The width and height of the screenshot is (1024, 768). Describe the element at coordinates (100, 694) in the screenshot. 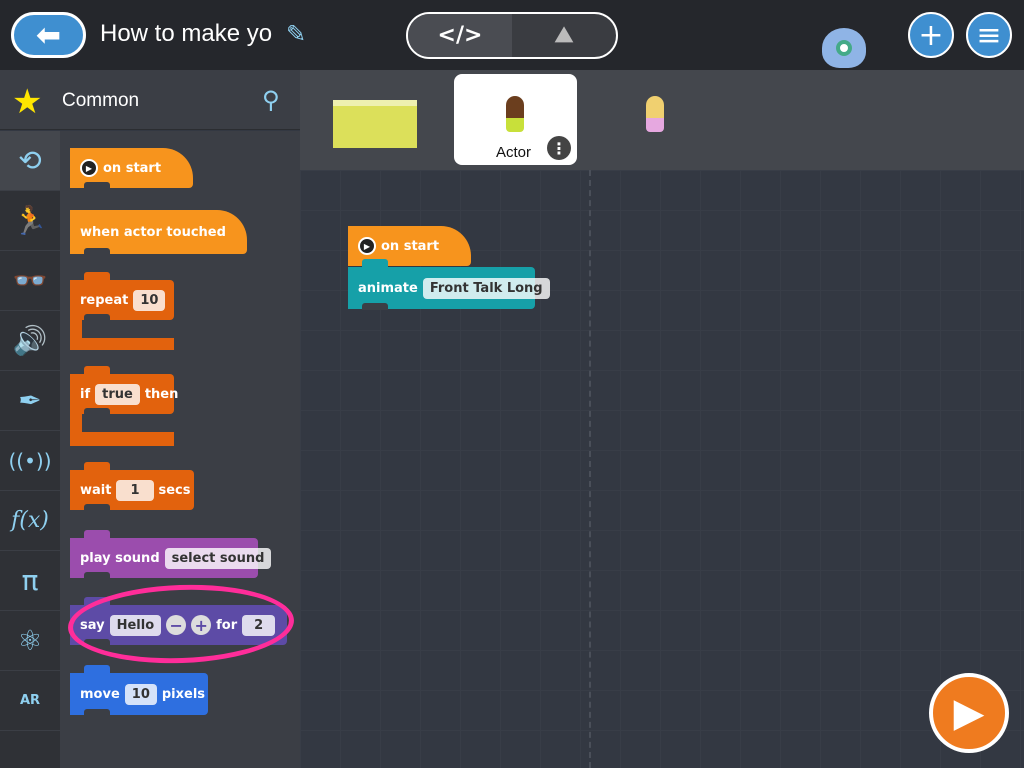

I see `block-label: move` at that location.